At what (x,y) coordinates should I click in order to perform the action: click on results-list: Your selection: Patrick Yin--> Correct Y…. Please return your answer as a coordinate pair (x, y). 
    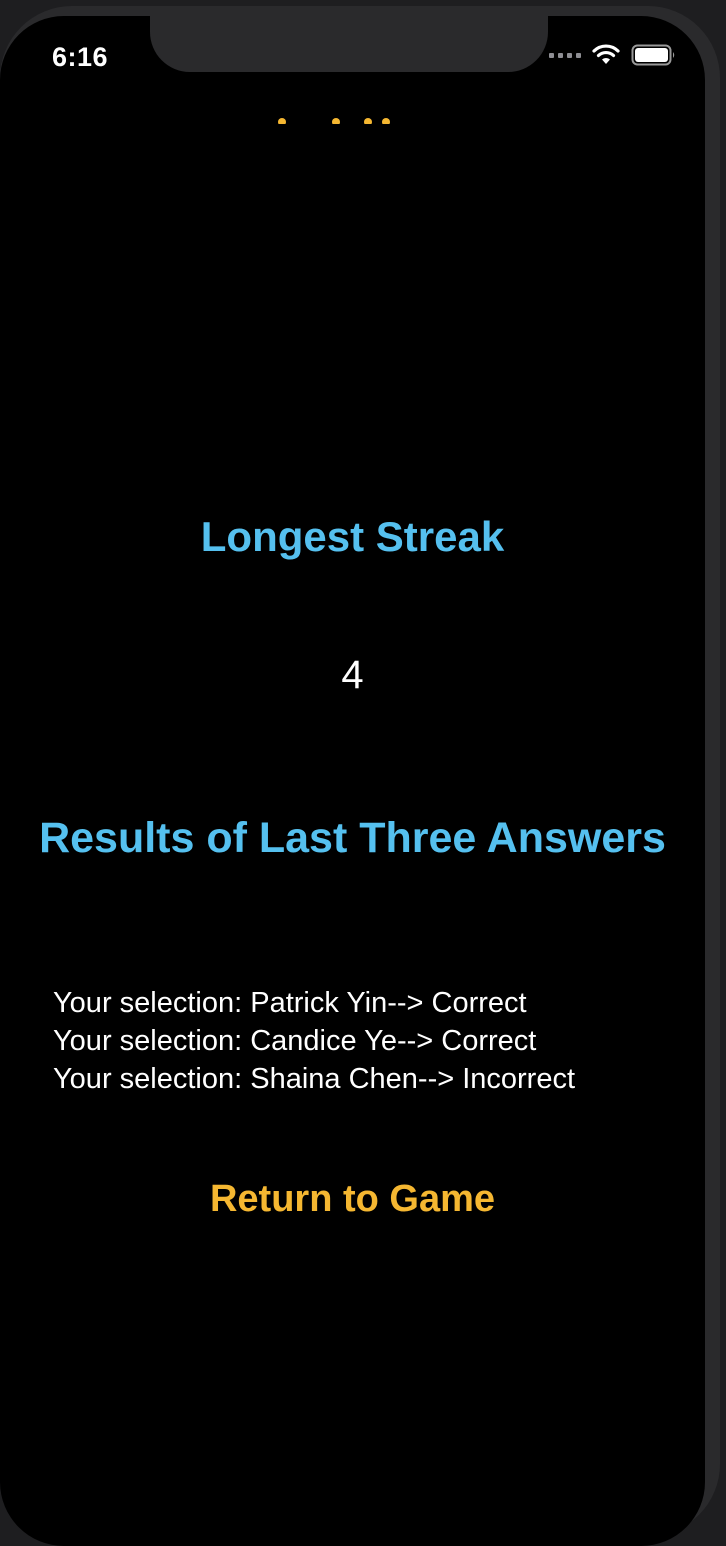
    Looking at the image, I should click on (314, 1041).